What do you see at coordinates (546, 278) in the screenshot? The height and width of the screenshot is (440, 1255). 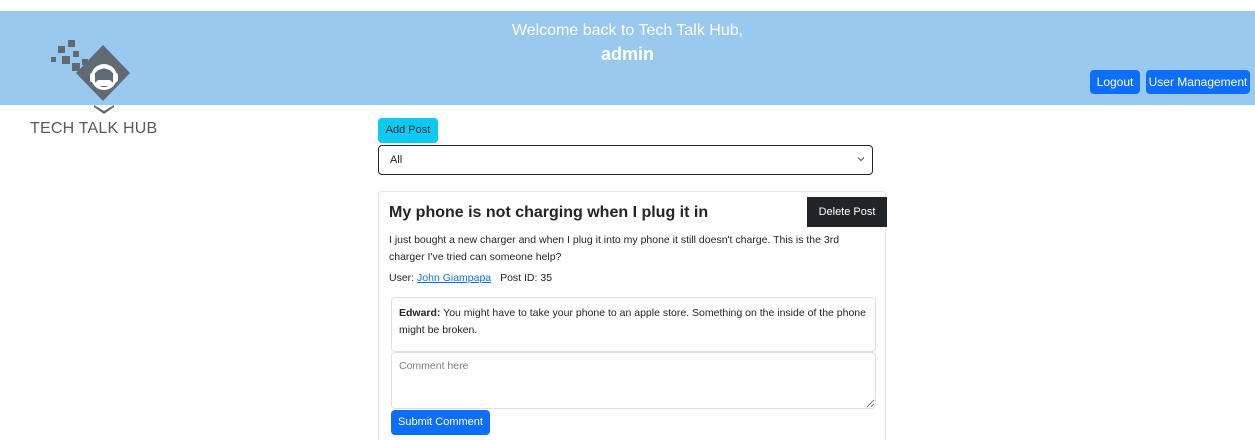 I see `post-id-value: 35` at bounding box center [546, 278].